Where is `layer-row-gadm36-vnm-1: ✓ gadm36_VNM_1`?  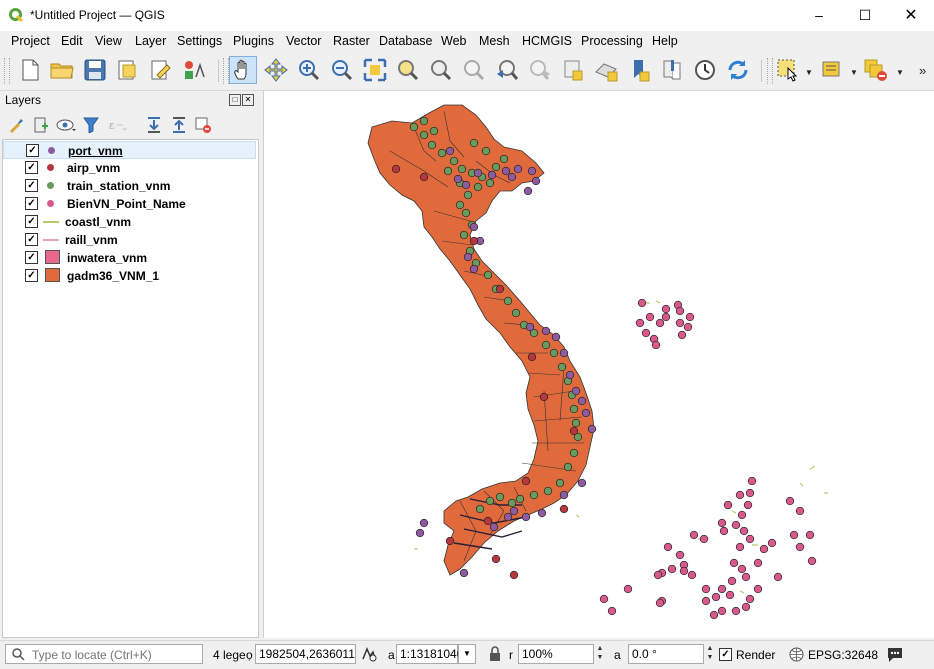
layer-row-gadm36-vnm-1: ✓ gadm36_VNM_1 is located at coordinates (129, 276).